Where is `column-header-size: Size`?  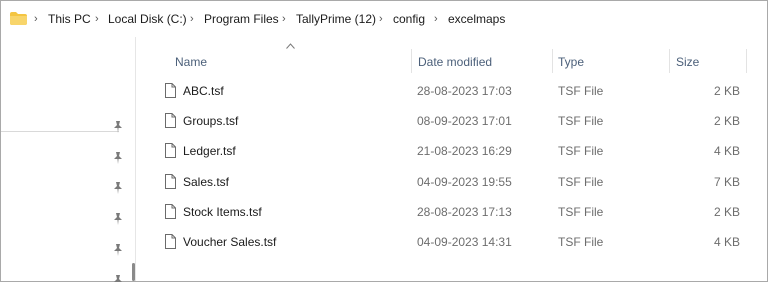 column-header-size: Size is located at coordinates (687, 62).